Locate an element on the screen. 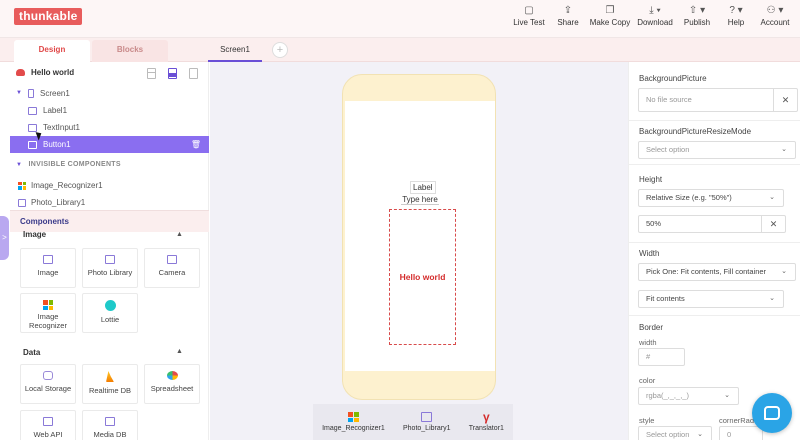 The height and width of the screenshot is (440, 800). canvas-label1: Label is located at coordinates (423, 187).